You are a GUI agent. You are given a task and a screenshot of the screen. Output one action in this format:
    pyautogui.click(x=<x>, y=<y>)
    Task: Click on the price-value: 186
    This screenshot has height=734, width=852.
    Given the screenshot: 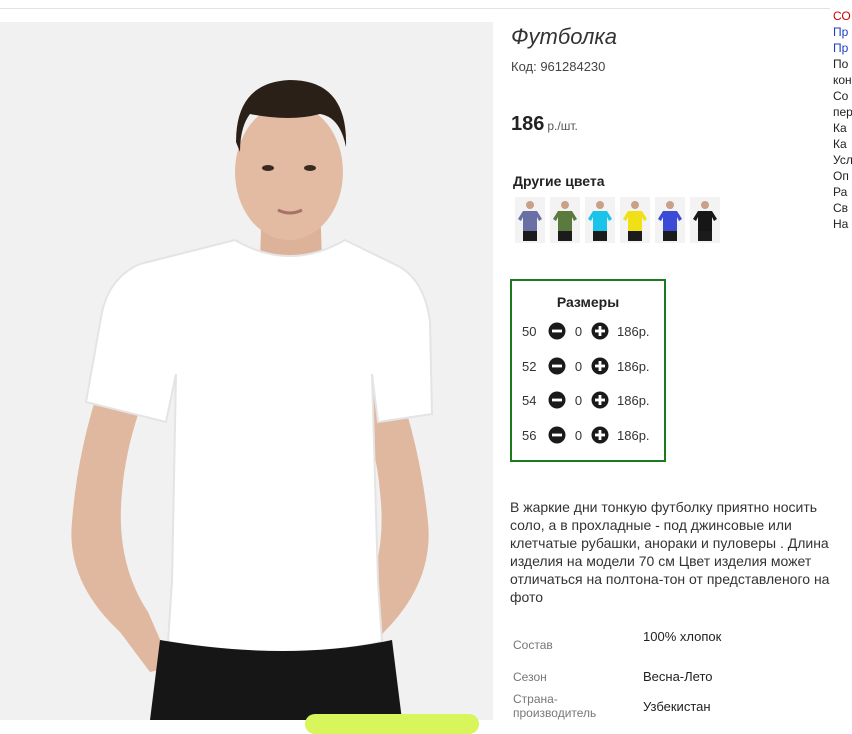 What is the action you would take?
    pyautogui.click(x=528, y=124)
    